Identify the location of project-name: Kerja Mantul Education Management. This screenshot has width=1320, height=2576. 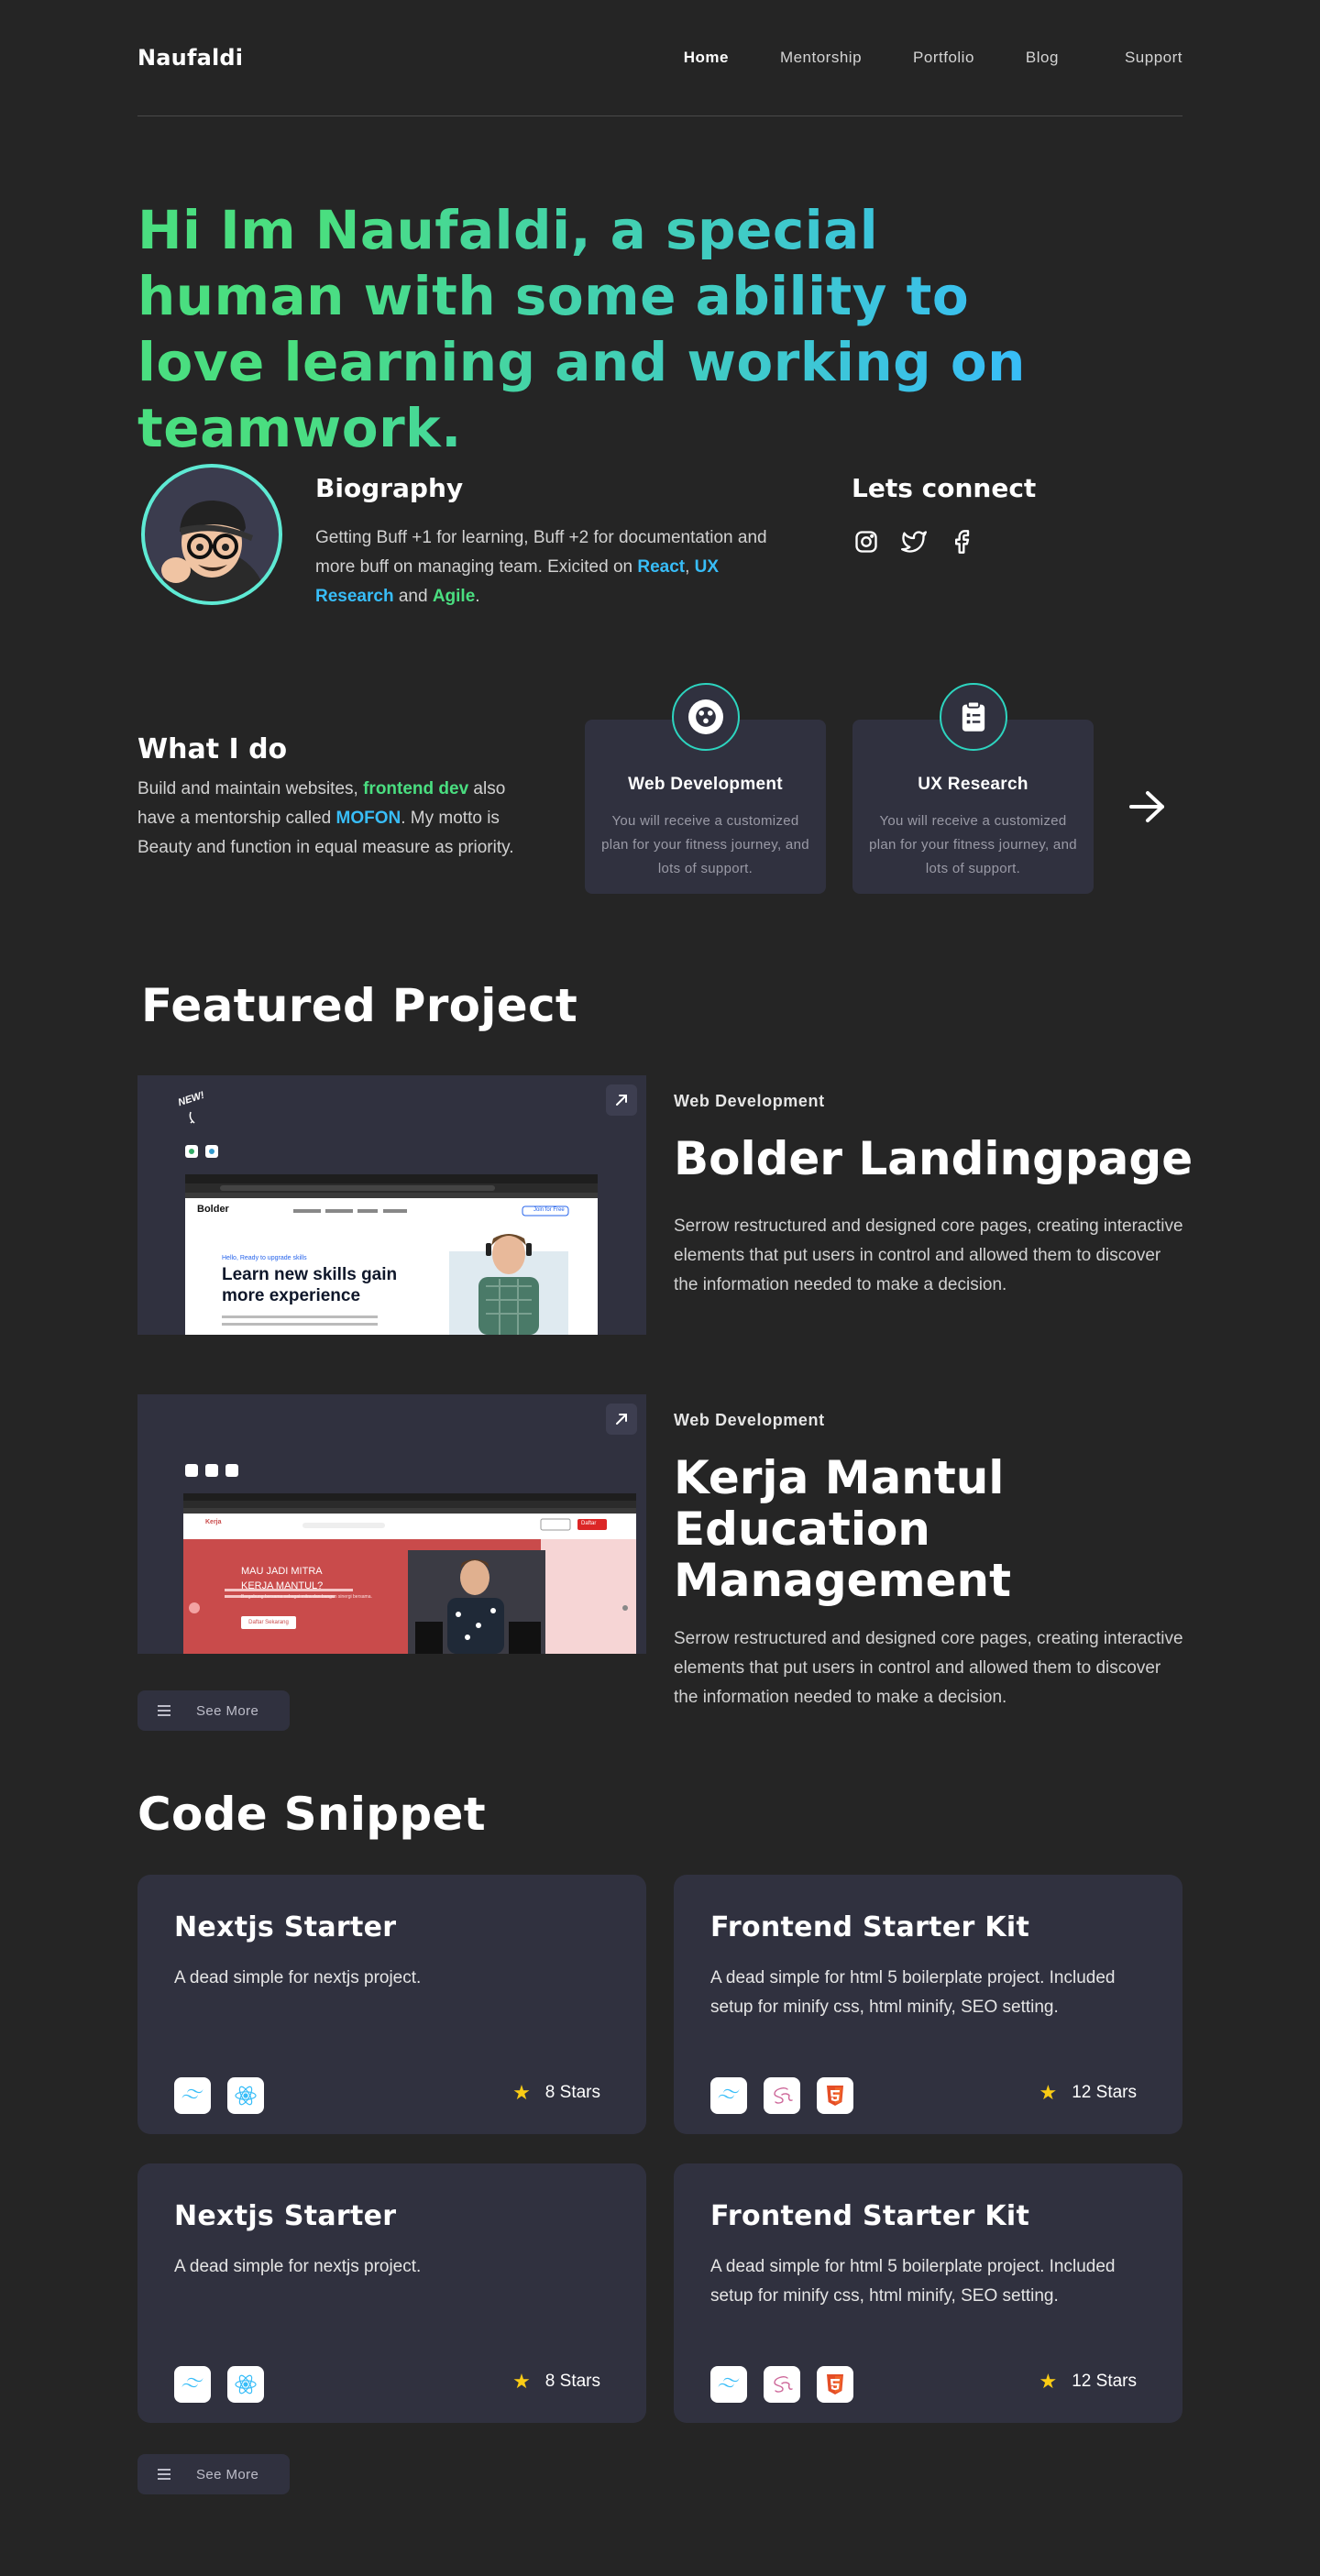
(953, 1529).